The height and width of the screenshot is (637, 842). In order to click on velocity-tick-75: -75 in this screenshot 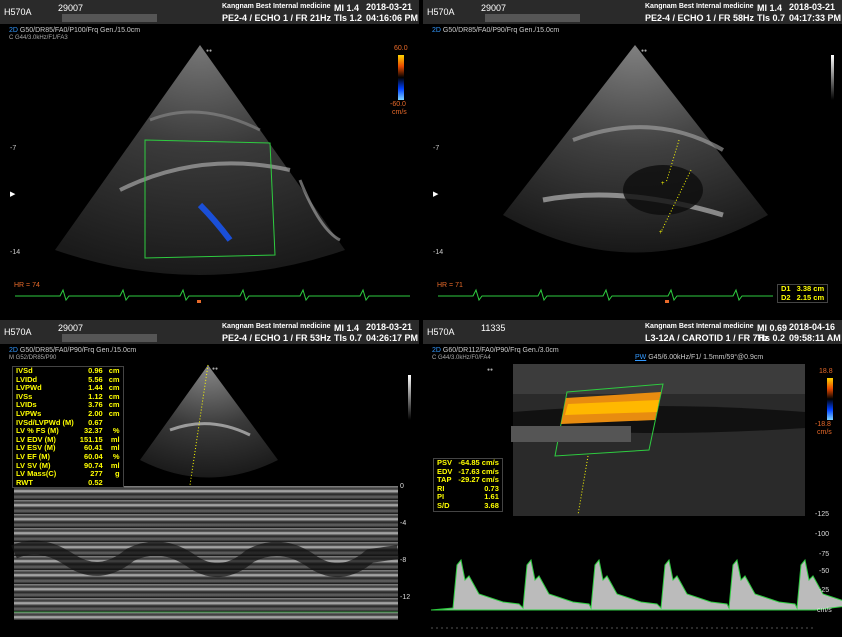, I will do `click(824, 554)`.